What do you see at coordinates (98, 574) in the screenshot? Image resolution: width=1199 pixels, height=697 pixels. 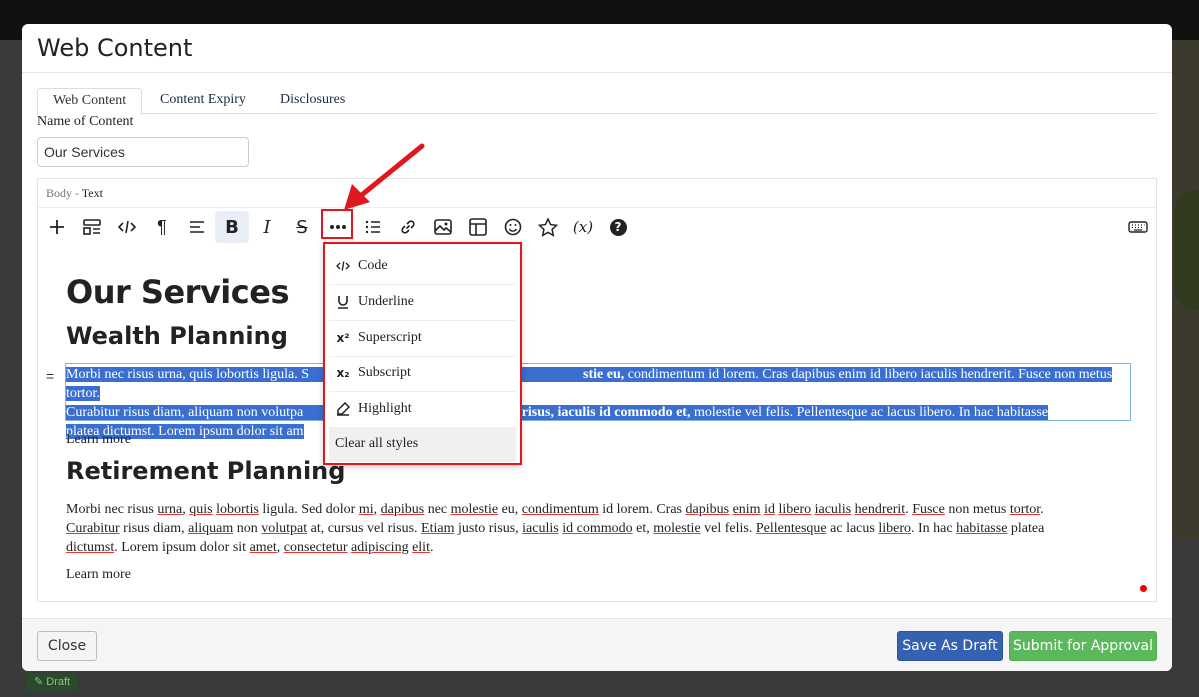 I see `learn-more-link-2: Learn more` at bounding box center [98, 574].